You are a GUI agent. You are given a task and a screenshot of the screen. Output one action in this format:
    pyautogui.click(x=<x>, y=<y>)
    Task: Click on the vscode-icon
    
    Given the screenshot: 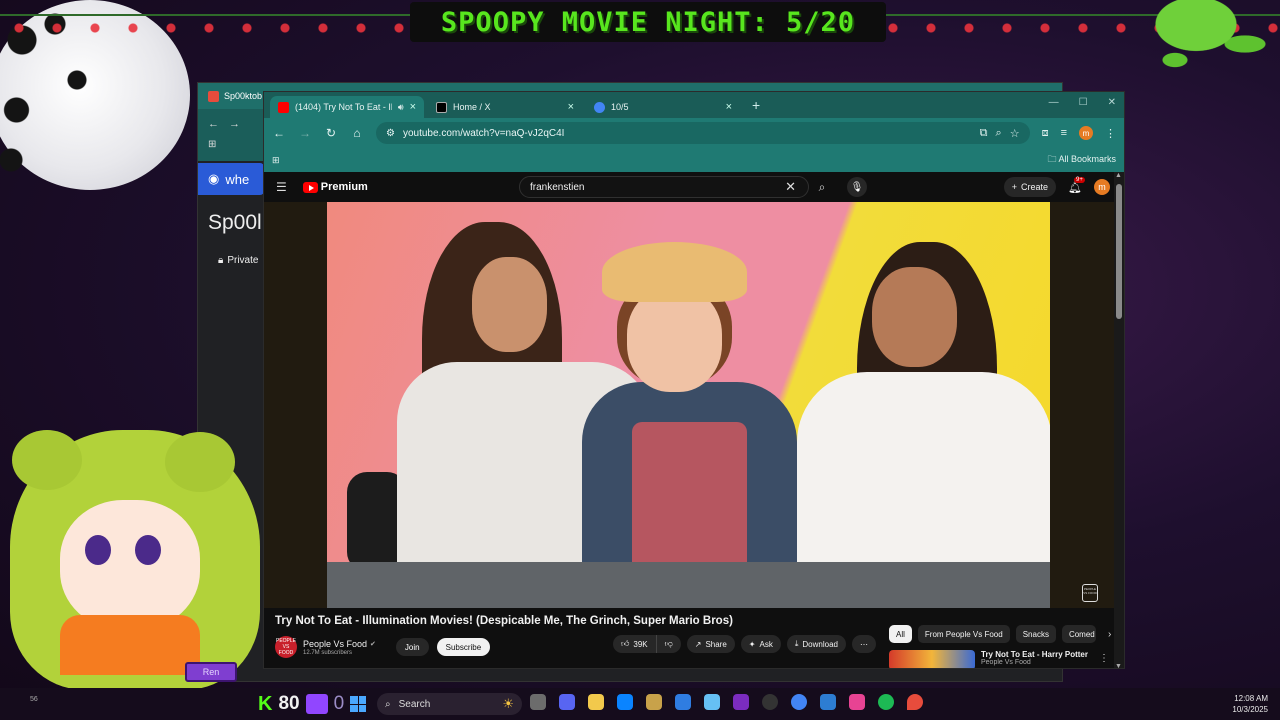 What is the action you would take?
    pyautogui.click(x=828, y=702)
    